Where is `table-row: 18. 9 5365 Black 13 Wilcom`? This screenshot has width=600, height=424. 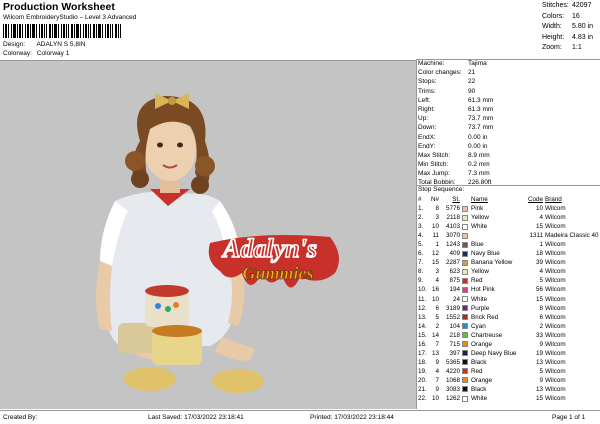
table-row: 18. 9 5365 Black 13 Wilcom is located at coordinates (509, 362).